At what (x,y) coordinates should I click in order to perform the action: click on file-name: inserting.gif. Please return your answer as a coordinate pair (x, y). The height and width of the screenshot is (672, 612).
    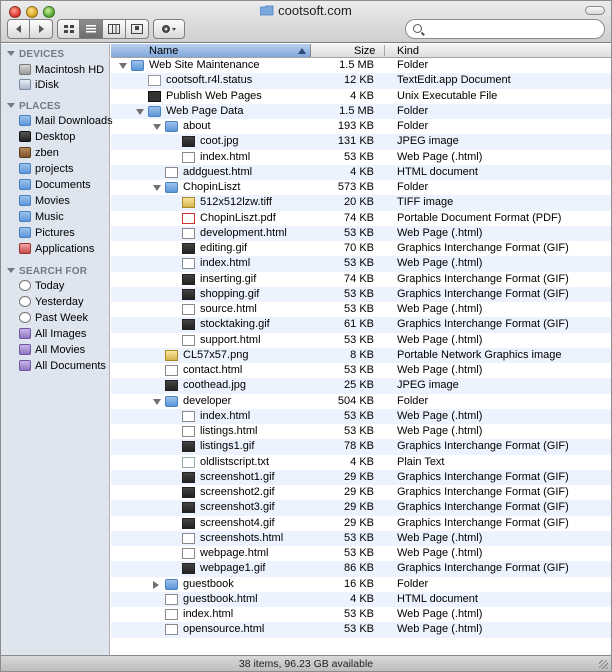
    Looking at the image, I should click on (228, 278).